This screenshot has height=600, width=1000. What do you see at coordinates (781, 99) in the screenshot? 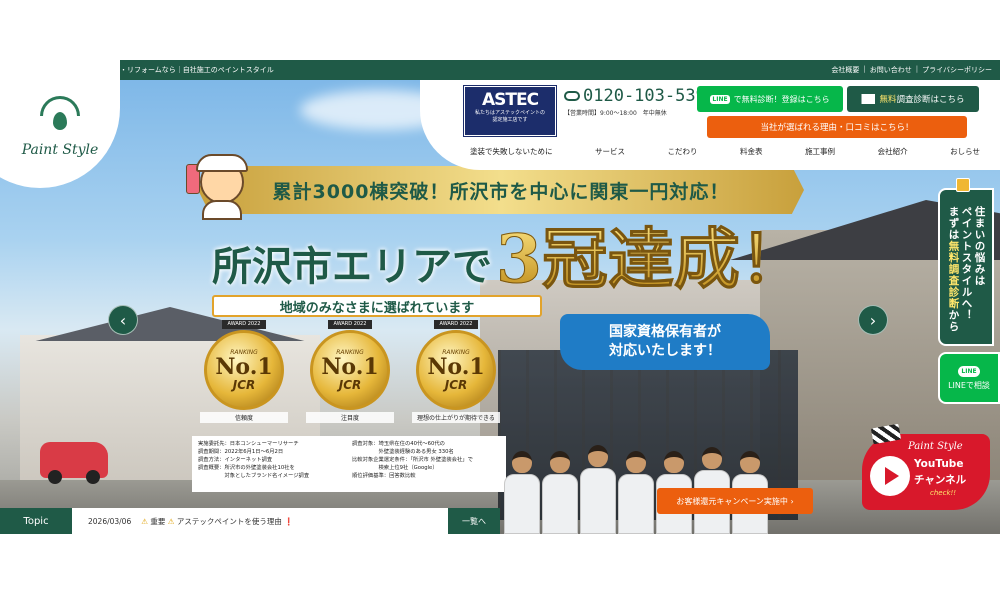
I see `line-button-label: で無料診断！登録はこちら` at bounding box center [781, 99].